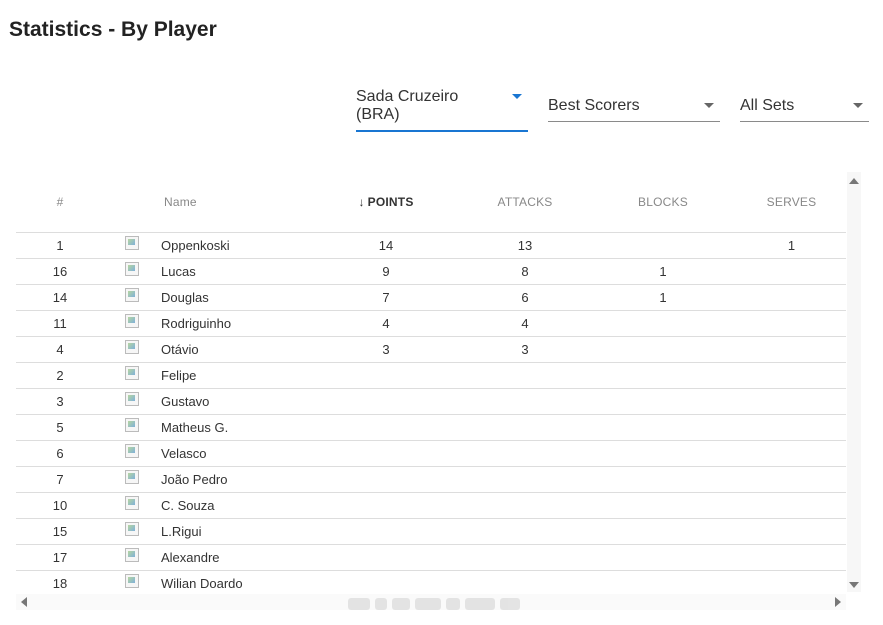  I want to click on sets-select: All Sets, so click(804, 108).